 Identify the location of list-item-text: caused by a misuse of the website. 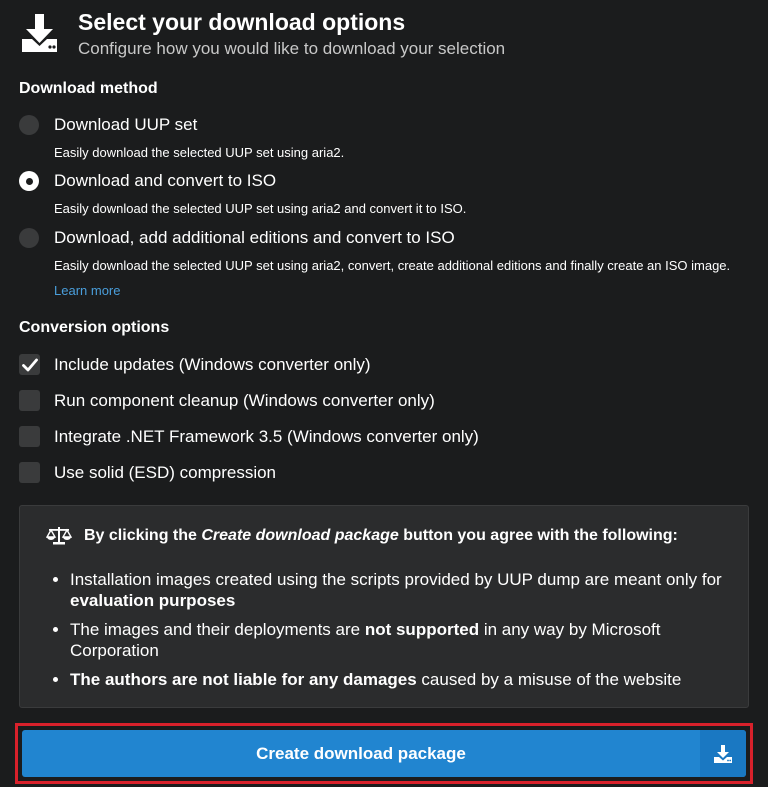
(549, 679).